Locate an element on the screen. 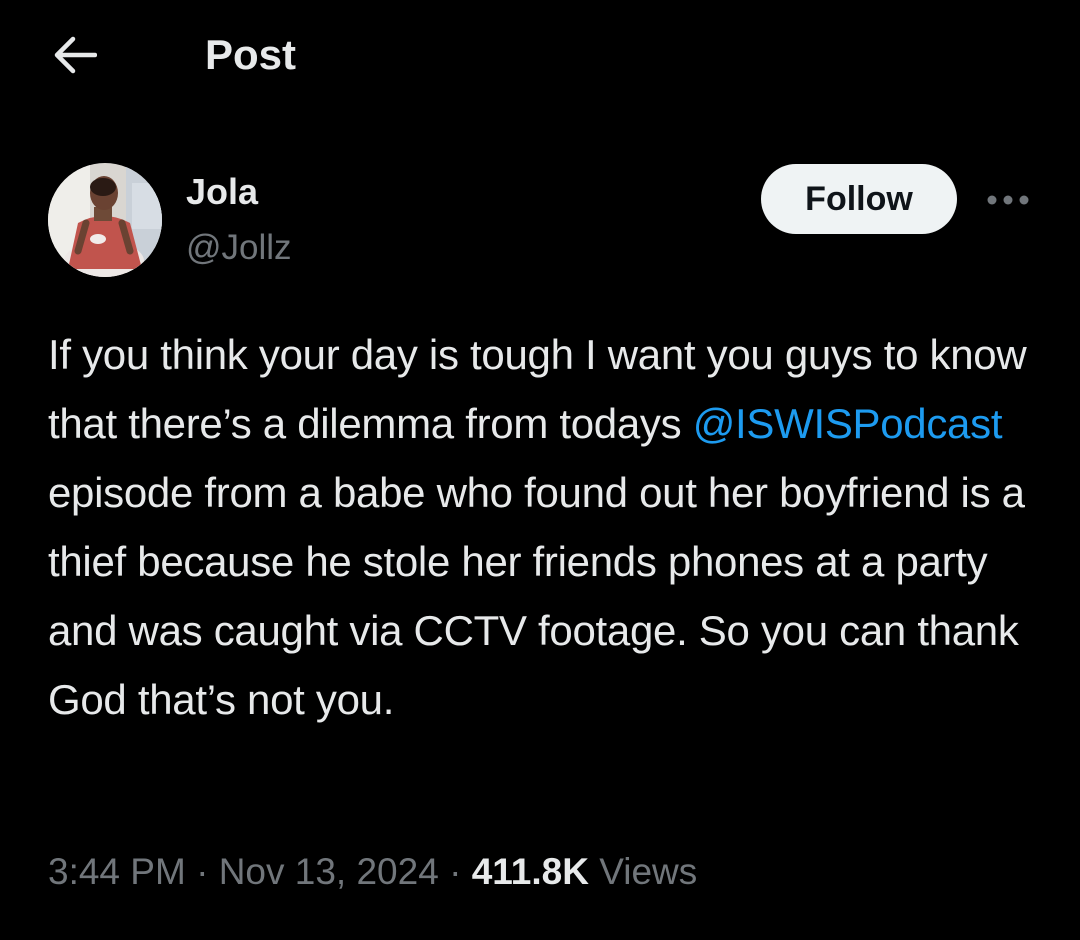 Image resolution: width=1080 pixels, height=940 pixels. page-title: Post is located at coordinates (251, 54).